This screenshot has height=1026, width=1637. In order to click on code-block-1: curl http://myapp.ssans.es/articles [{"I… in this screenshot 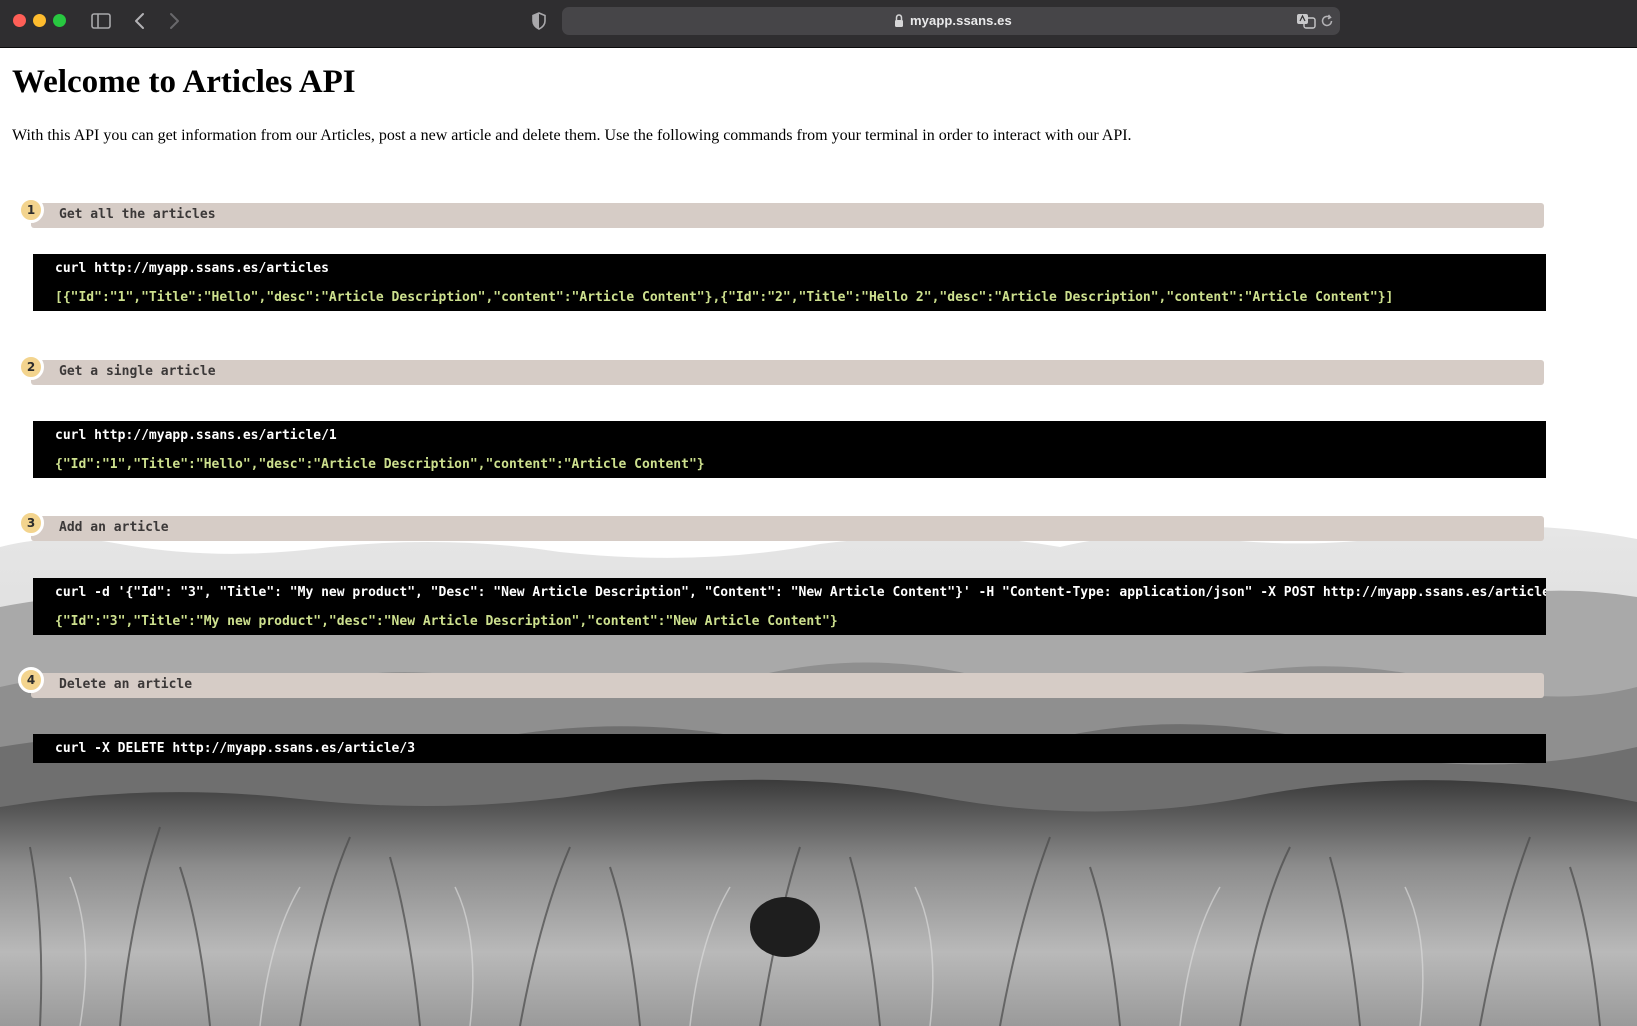, I will do `click(789, 282)`.